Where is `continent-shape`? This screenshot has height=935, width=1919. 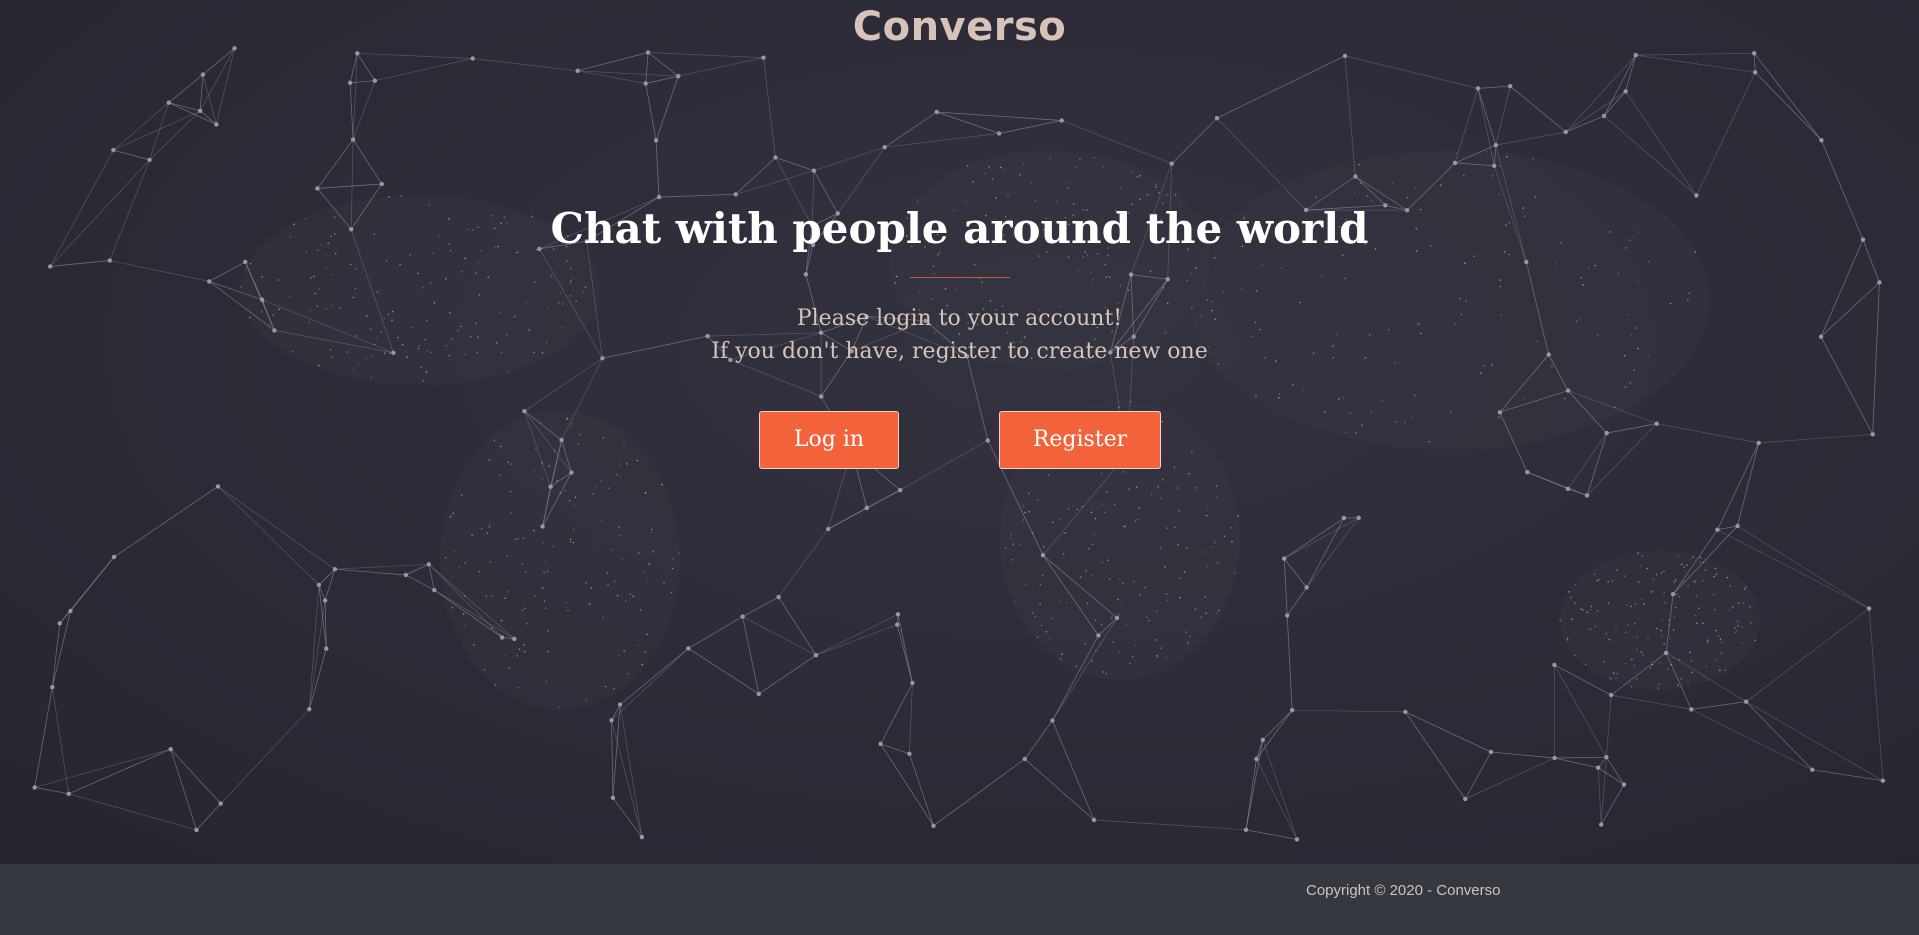 continent-shape is located at coordinates (1660, 620).